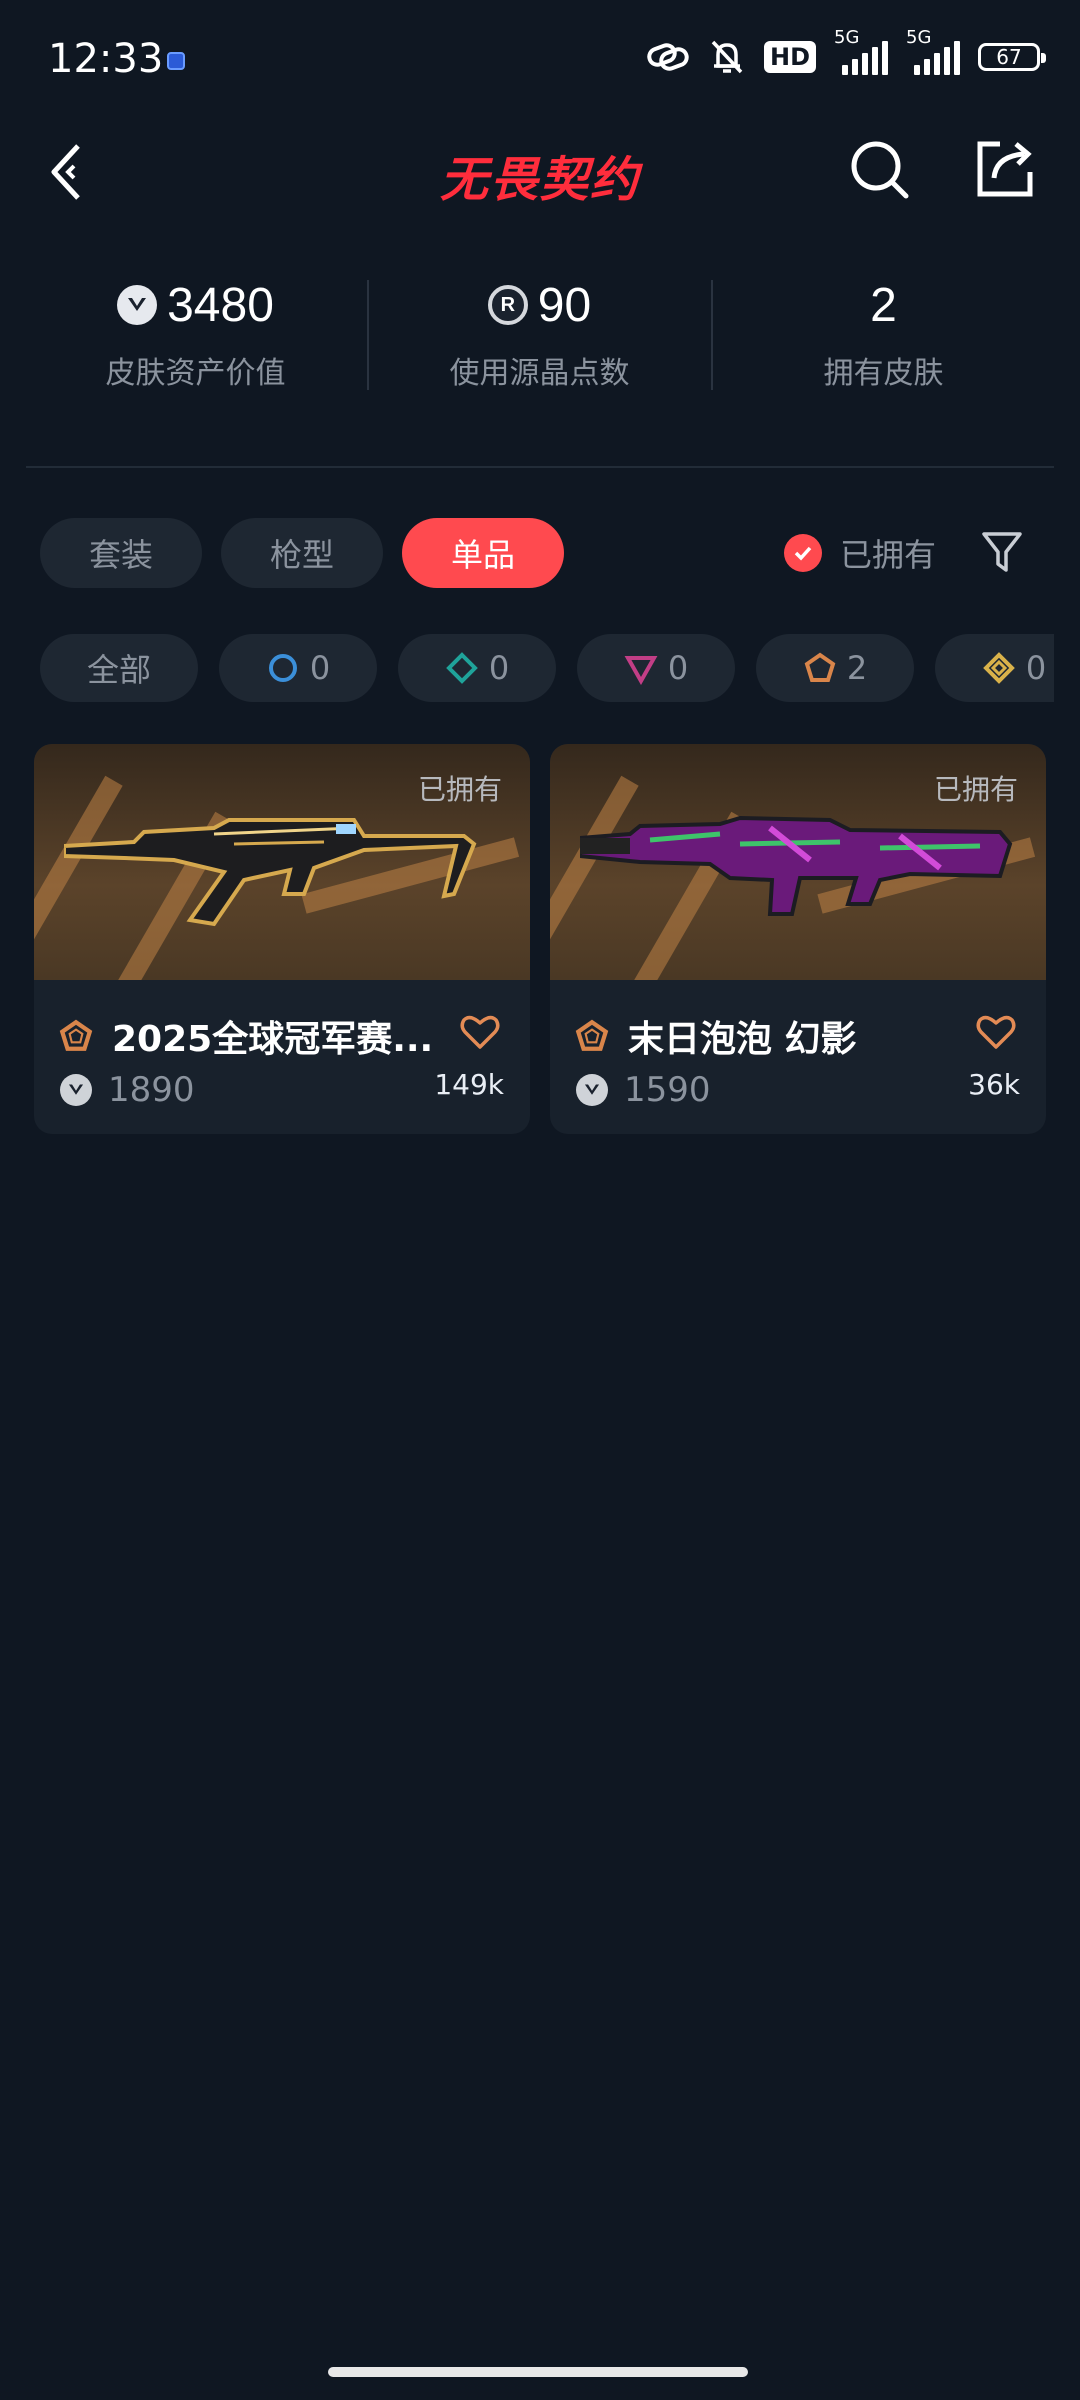 This screenshot has height=2400, width=1080. What do you see at coordinates (539, 180) in the screenshot?
I see `app-logo: 无畏契约` at bounding box center [539, 180].